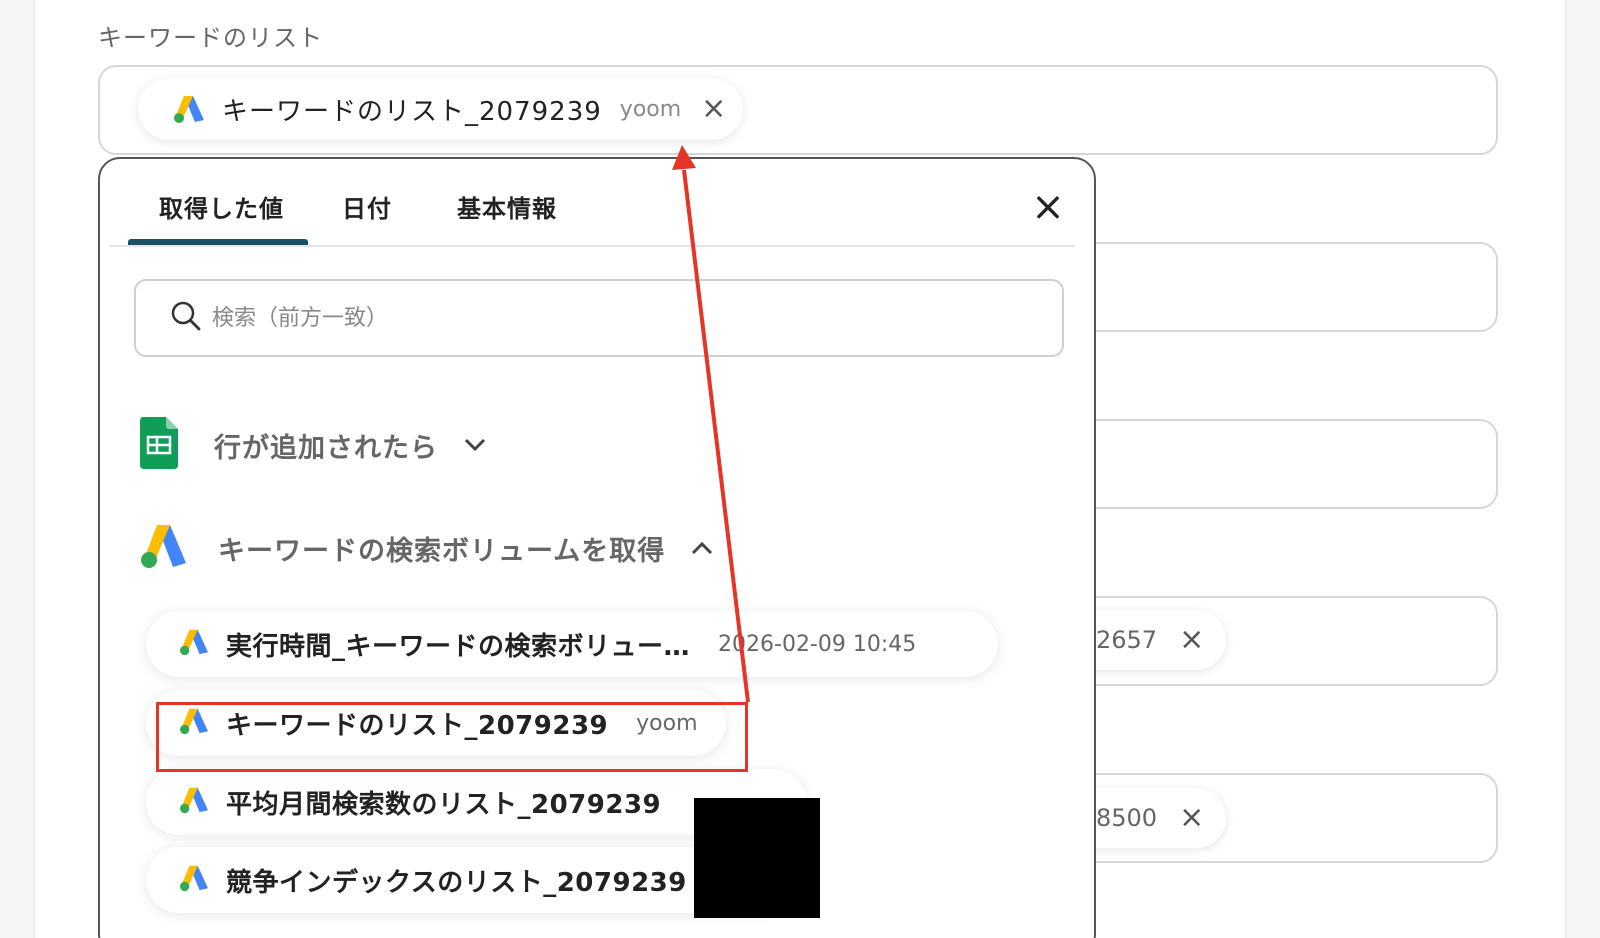 Image resolution: width=1600 pixels, height=938 pixels. What do you see at coordinates (702, 548) in the screenshot?
I see `chevron-up-icon` at bounding box center [702, 548].